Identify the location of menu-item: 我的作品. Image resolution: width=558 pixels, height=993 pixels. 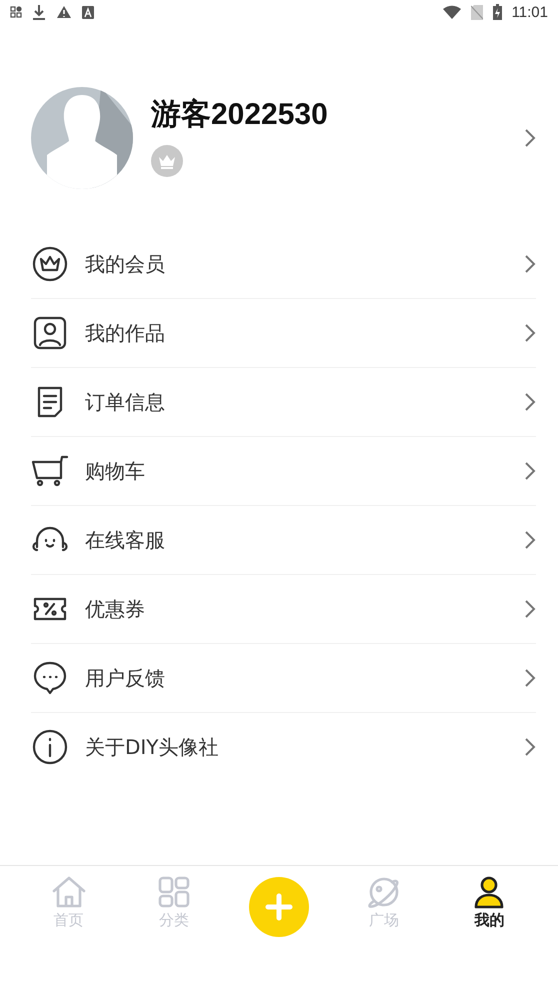
(283, 333).